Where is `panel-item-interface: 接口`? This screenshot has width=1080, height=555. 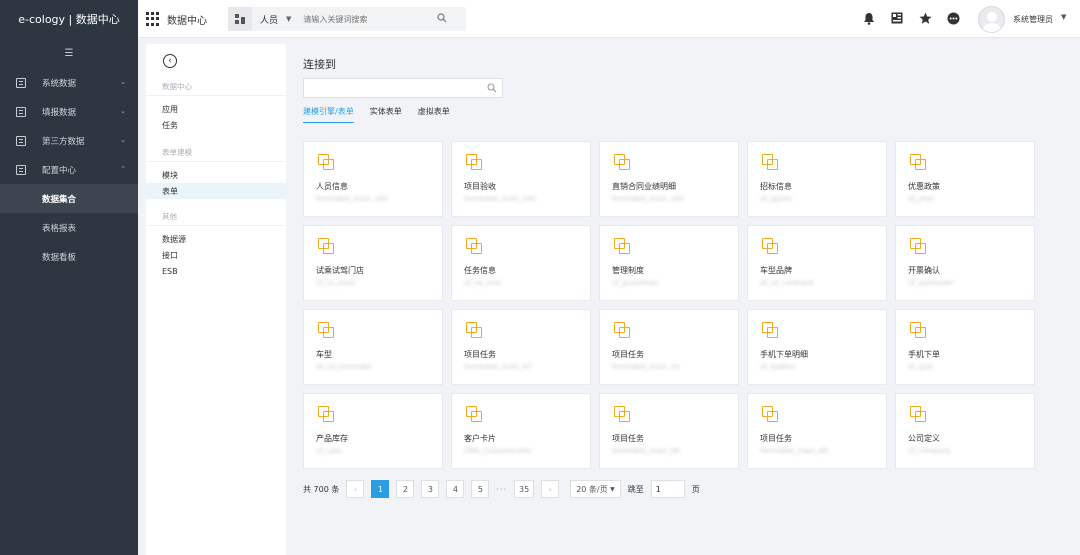 panel-item-interface: 接口 is located at coordinates (216, 255).